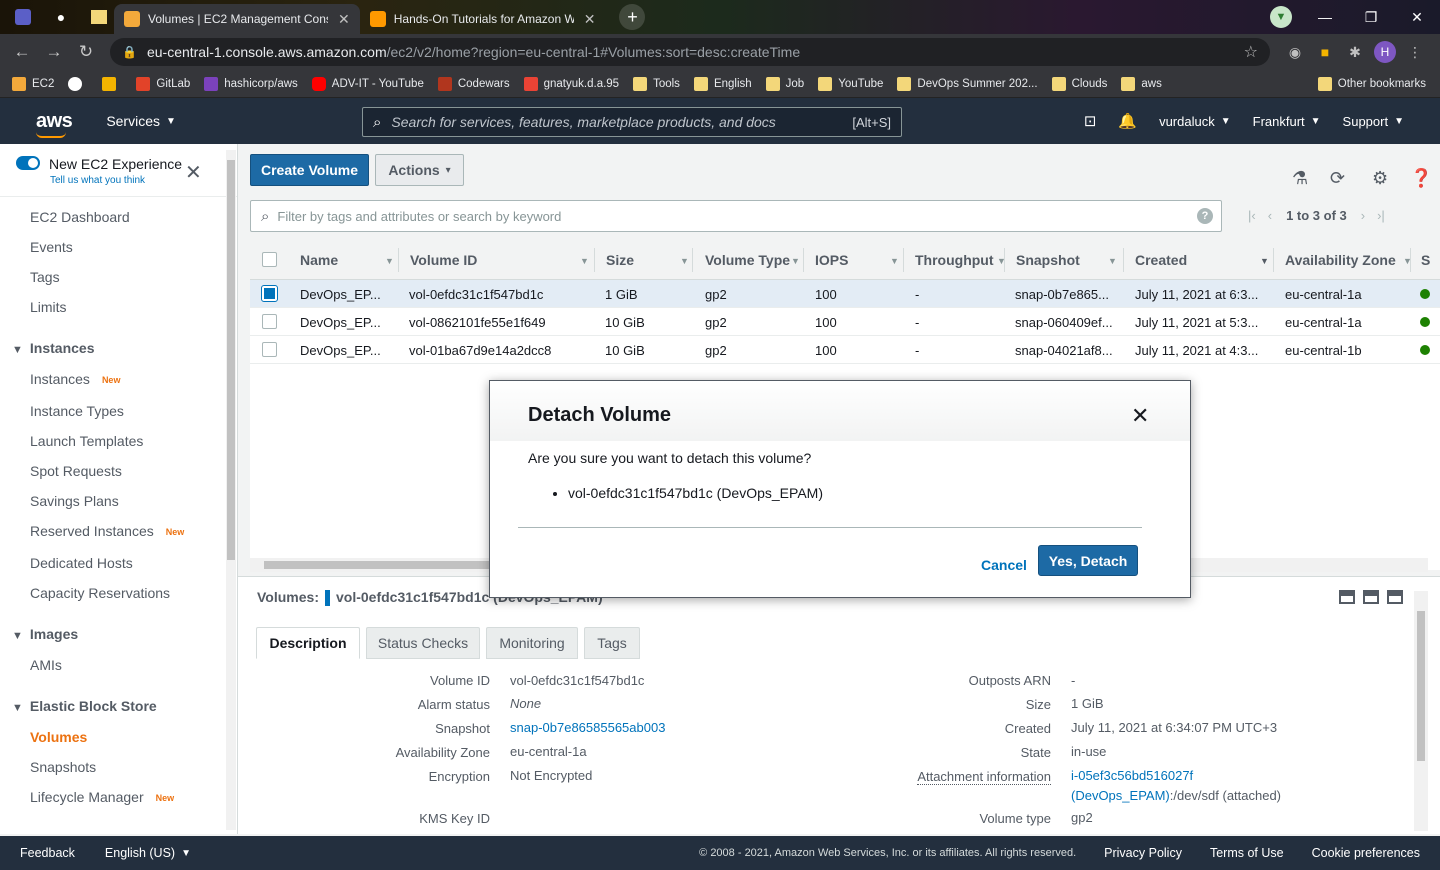 This screenshot has height=870, width=1440. What do you see at coordinates (61, 17) in the screenshot?
I see `github-pinned-tab: ●` at bounding box center [61, 17].